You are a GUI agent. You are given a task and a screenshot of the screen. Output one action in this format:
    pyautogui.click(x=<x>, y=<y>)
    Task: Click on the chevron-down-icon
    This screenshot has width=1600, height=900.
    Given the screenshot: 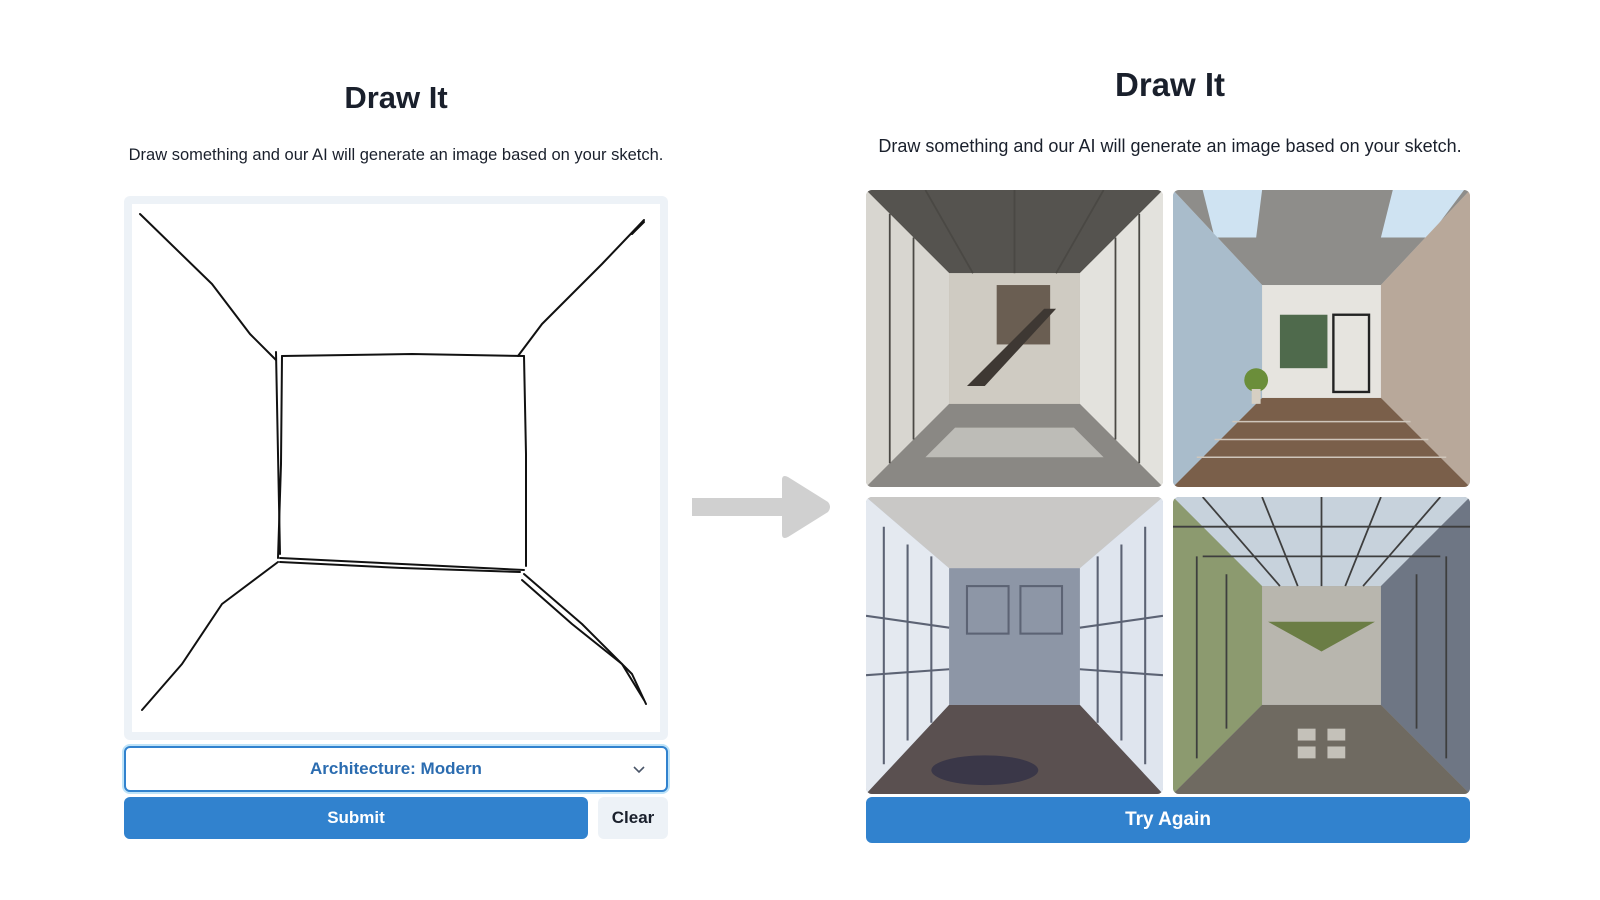 What is the action you would take?
    pyautogui.click(x=639, y=770)
    